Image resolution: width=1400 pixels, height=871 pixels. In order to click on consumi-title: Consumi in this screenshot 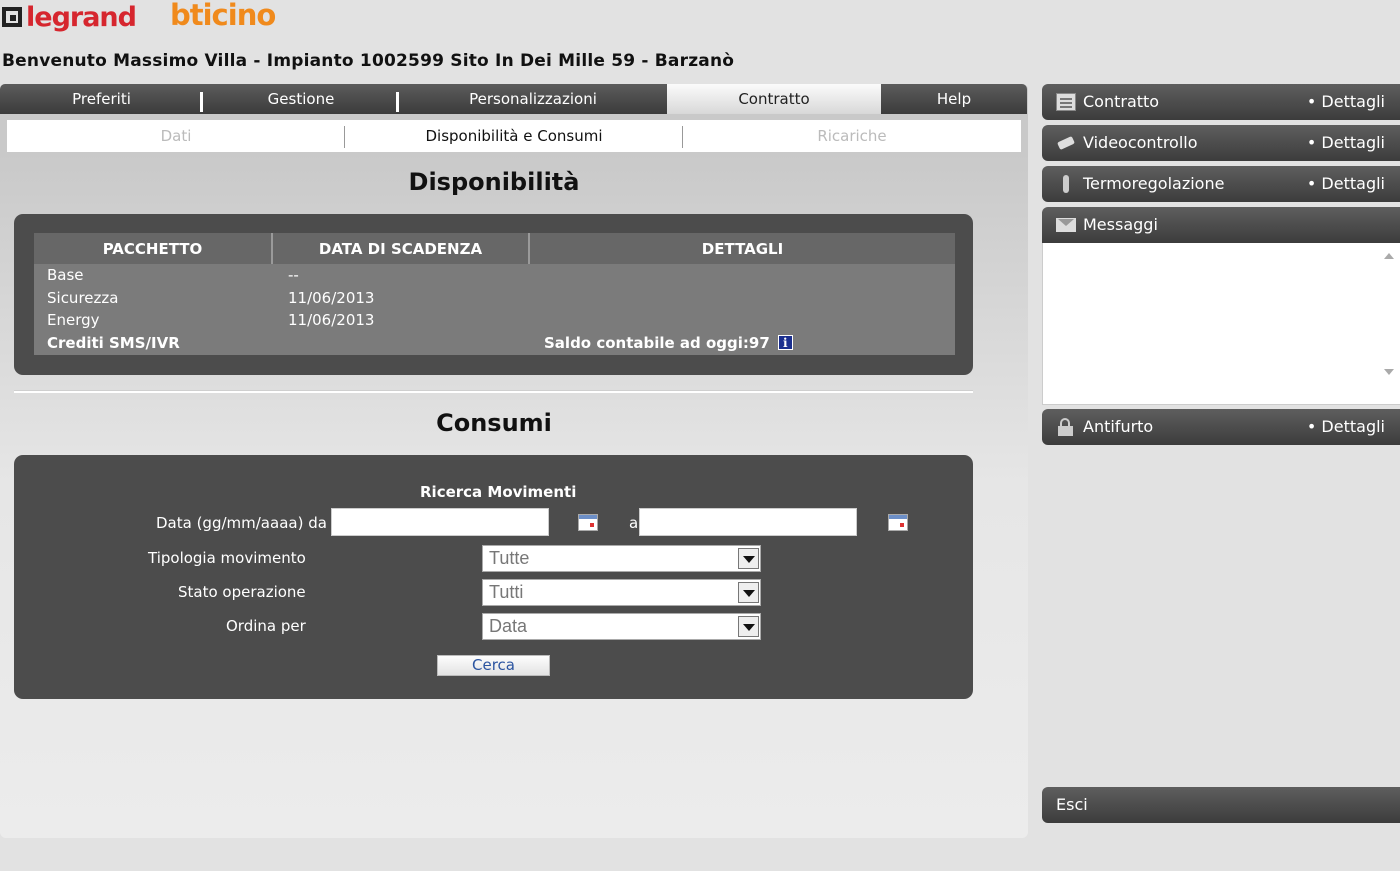, I will do `click(494, 423)`.